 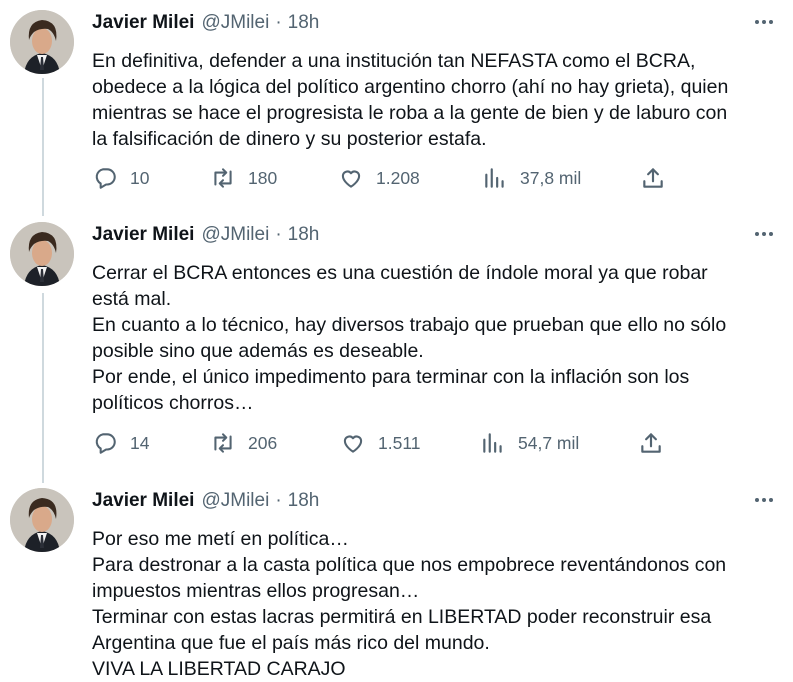 What do you see at coordinates (551, 177) in the screenshot?
I see `views-count: 37,8 mil` at bounding box center [551, 177].